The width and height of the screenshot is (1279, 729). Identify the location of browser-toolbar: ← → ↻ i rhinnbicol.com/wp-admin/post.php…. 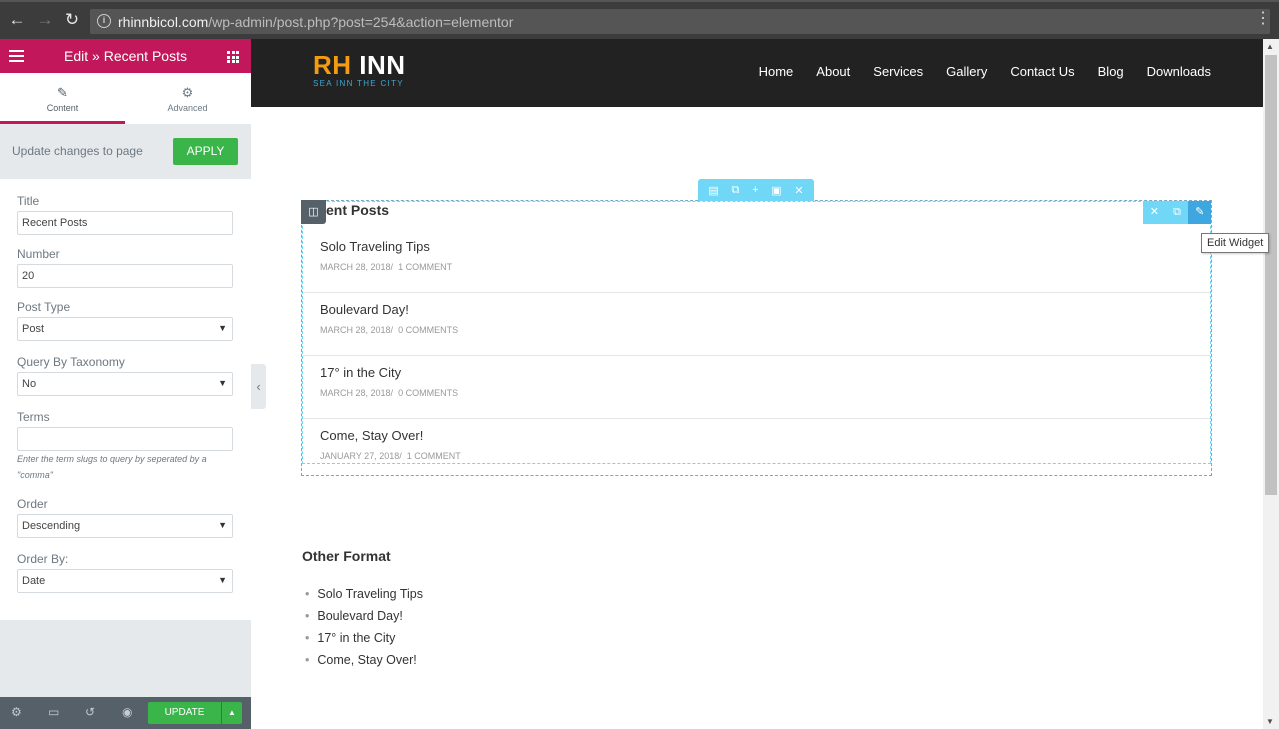
(639, 19).